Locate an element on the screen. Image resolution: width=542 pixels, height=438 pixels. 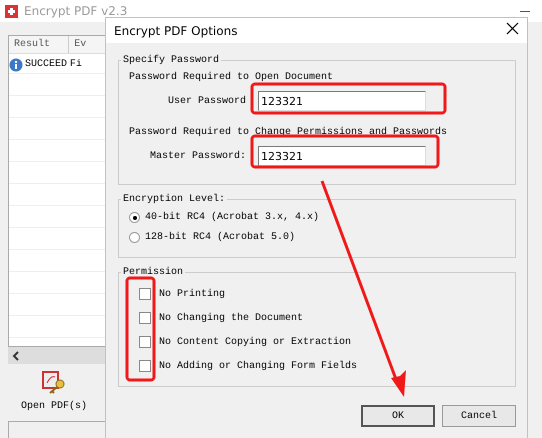
checkbox-option: No Content Copying or Extraction is located at coordinates (327, 342).